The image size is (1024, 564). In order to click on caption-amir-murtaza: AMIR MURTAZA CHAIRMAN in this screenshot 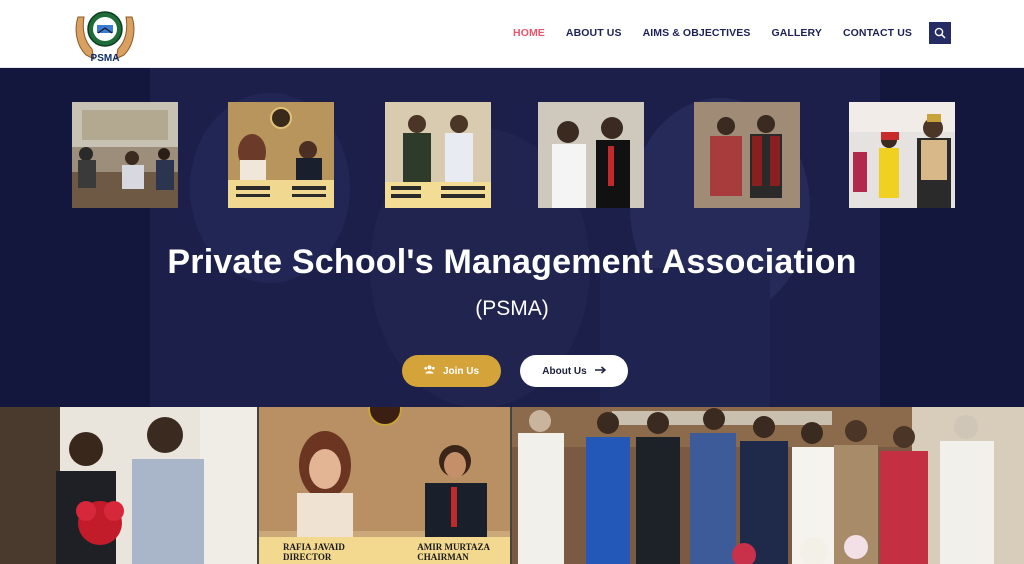, I will do `click(453, 552)`.